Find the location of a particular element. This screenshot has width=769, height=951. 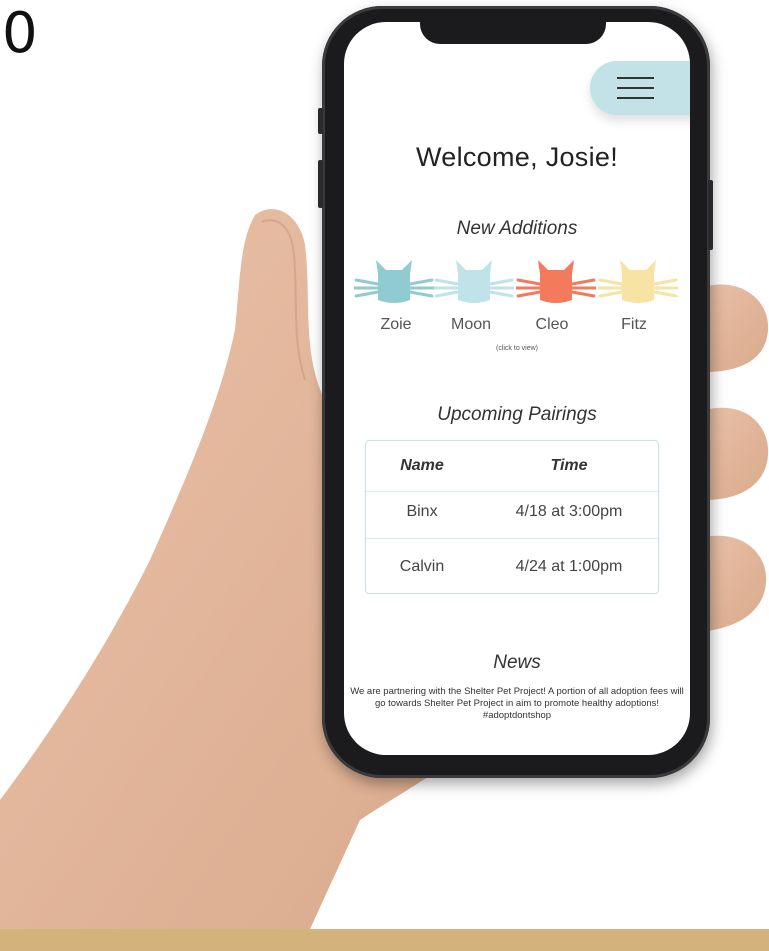

cat-name-zoie: Zoie is located at coordinates (396, 325).